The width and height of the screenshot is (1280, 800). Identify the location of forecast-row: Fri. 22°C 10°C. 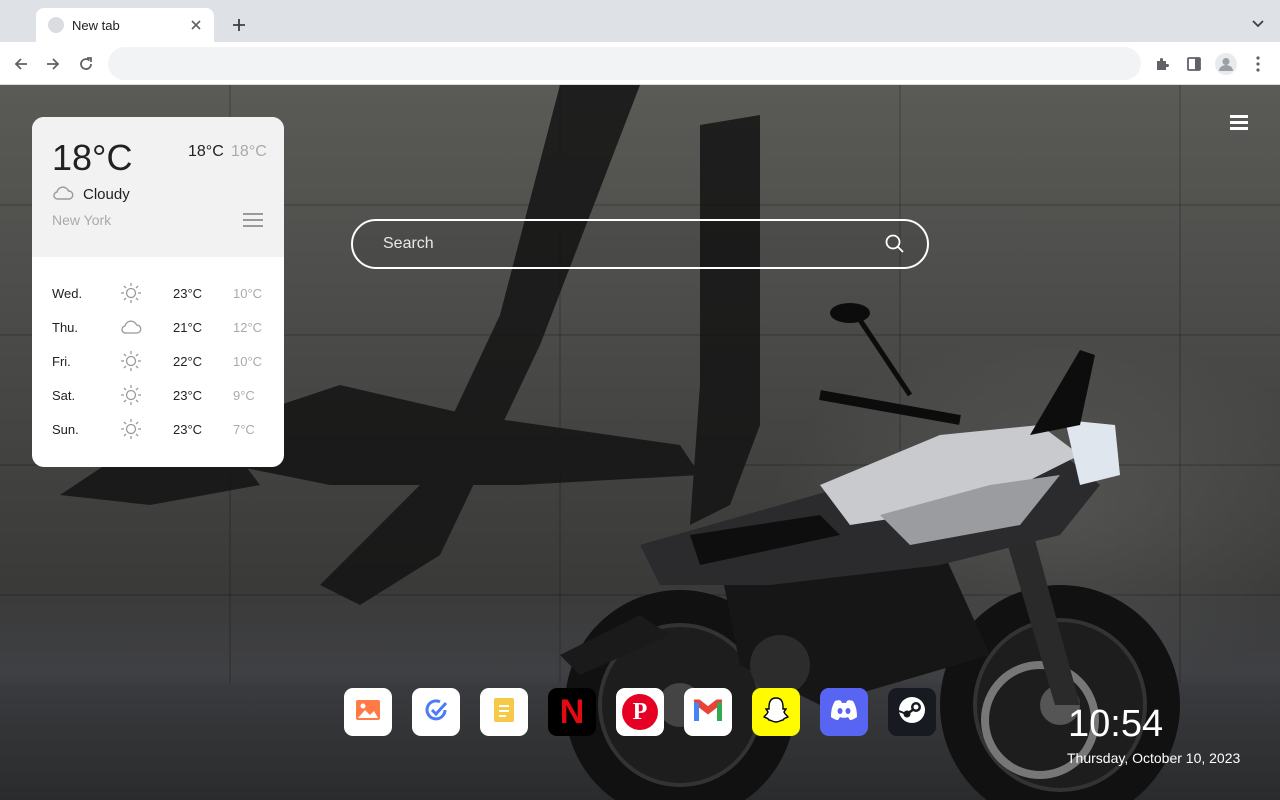
(158, 362).